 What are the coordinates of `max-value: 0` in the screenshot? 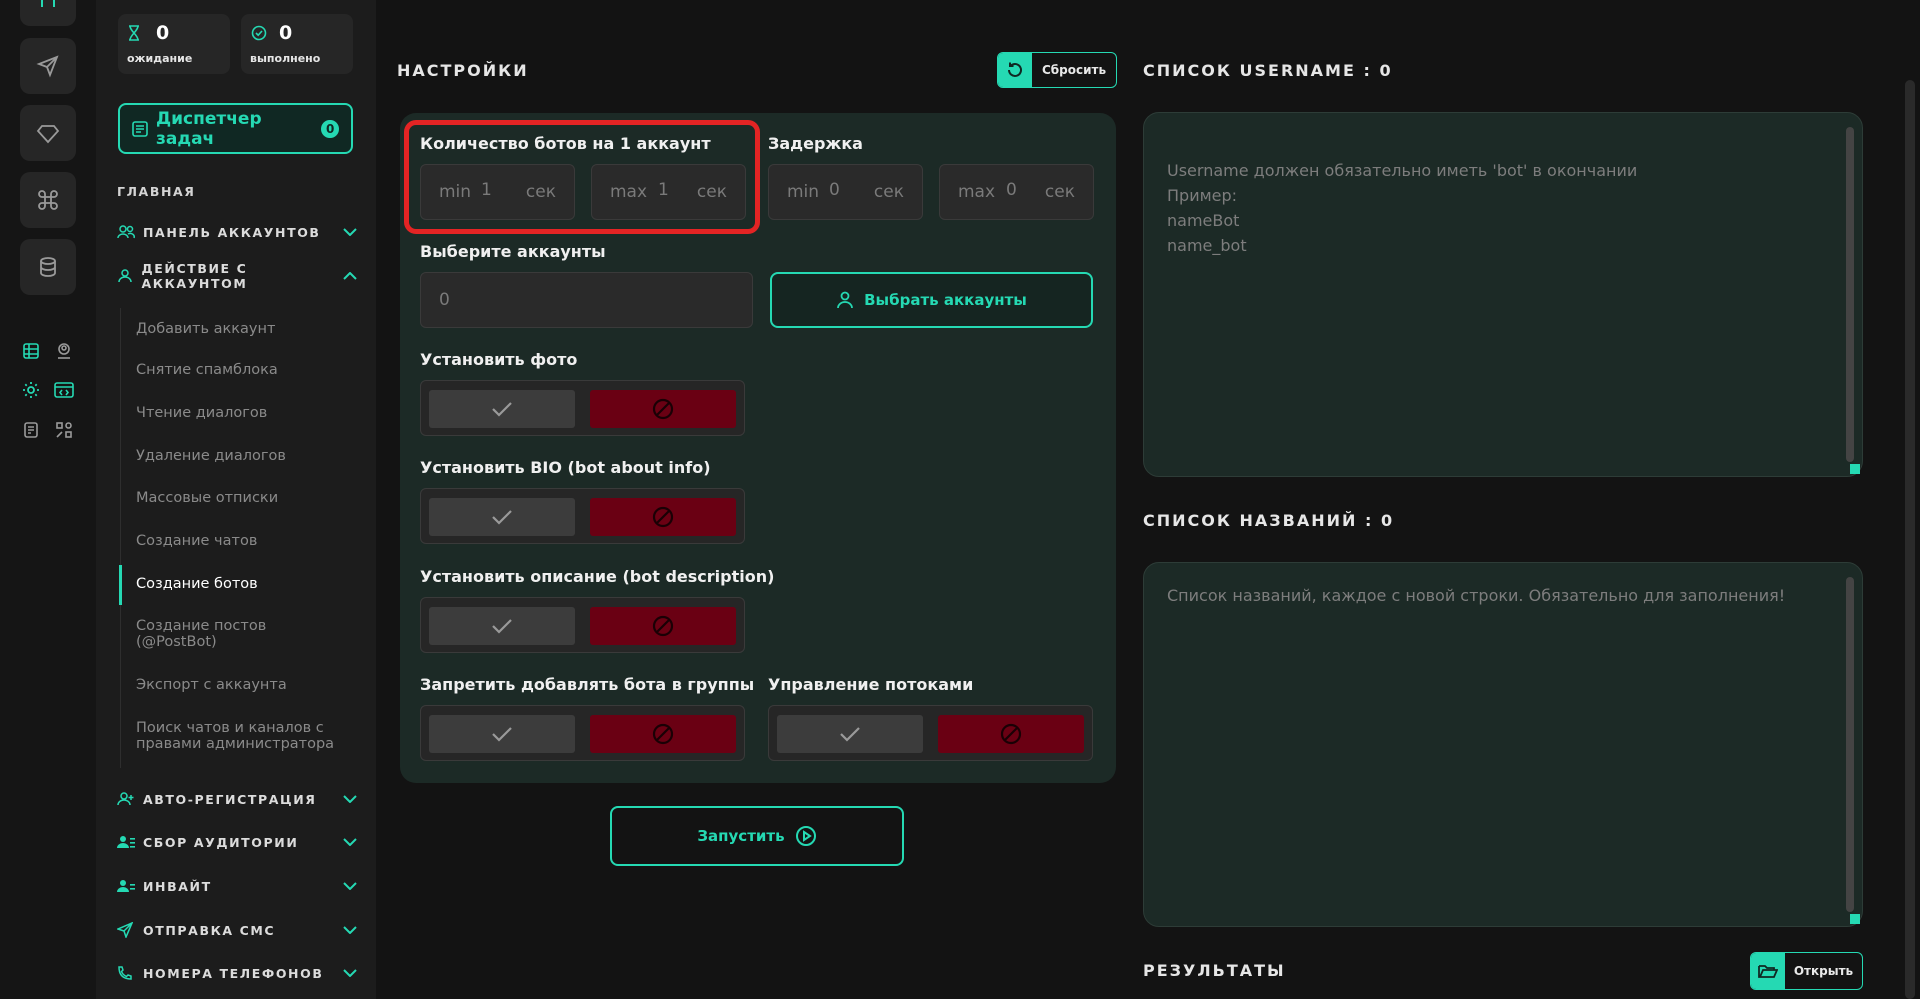 It's located at (1011, 190).